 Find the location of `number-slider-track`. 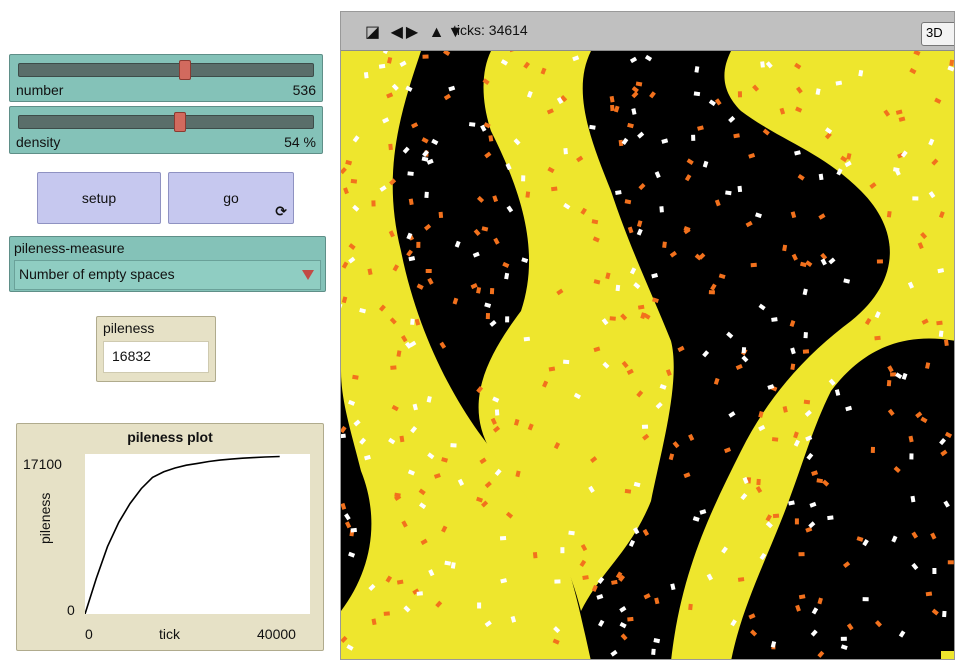

number-slider-track is located at coordinates (166, 70).